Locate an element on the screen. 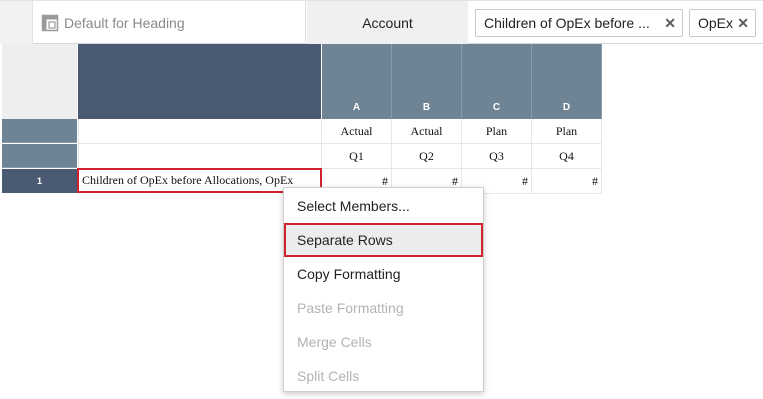 This screenshot has height=399, width=763. row-gutter-period is located at coordinates (39, 156).